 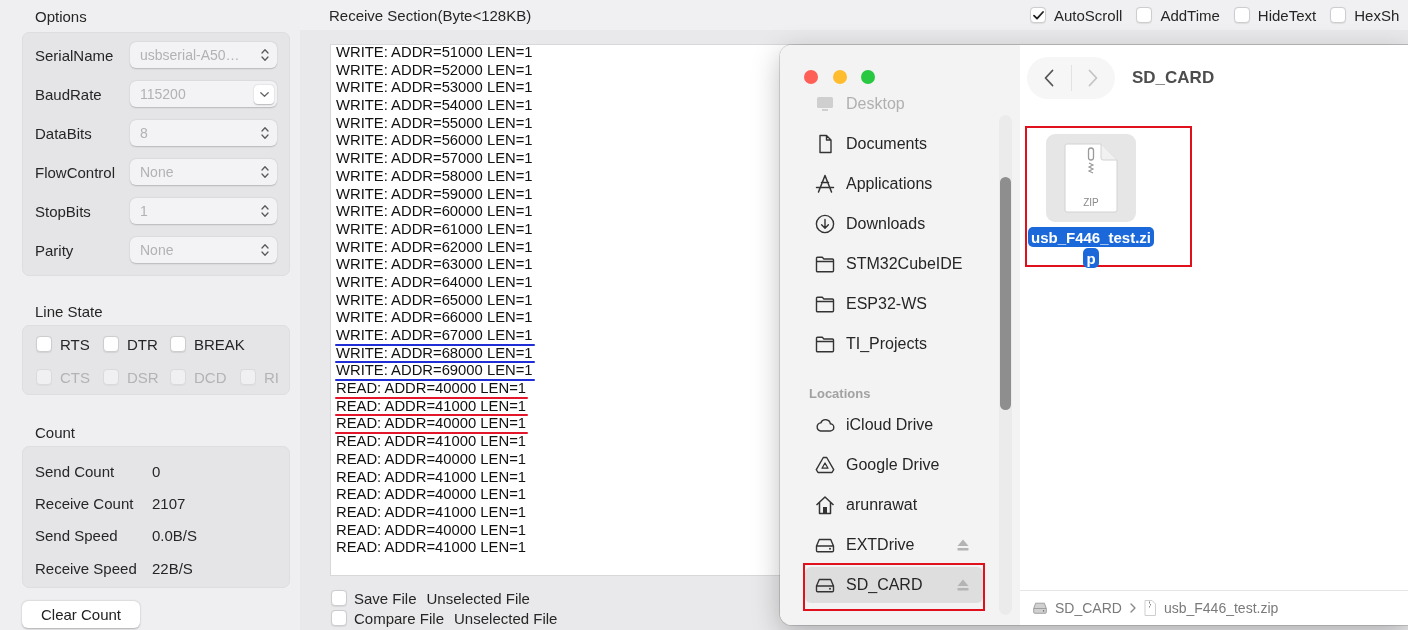 What do you see at coordinates (175, 536) in the screenshot?
I see `count-value: 0.0B/S` at bounding box center [175, 536].